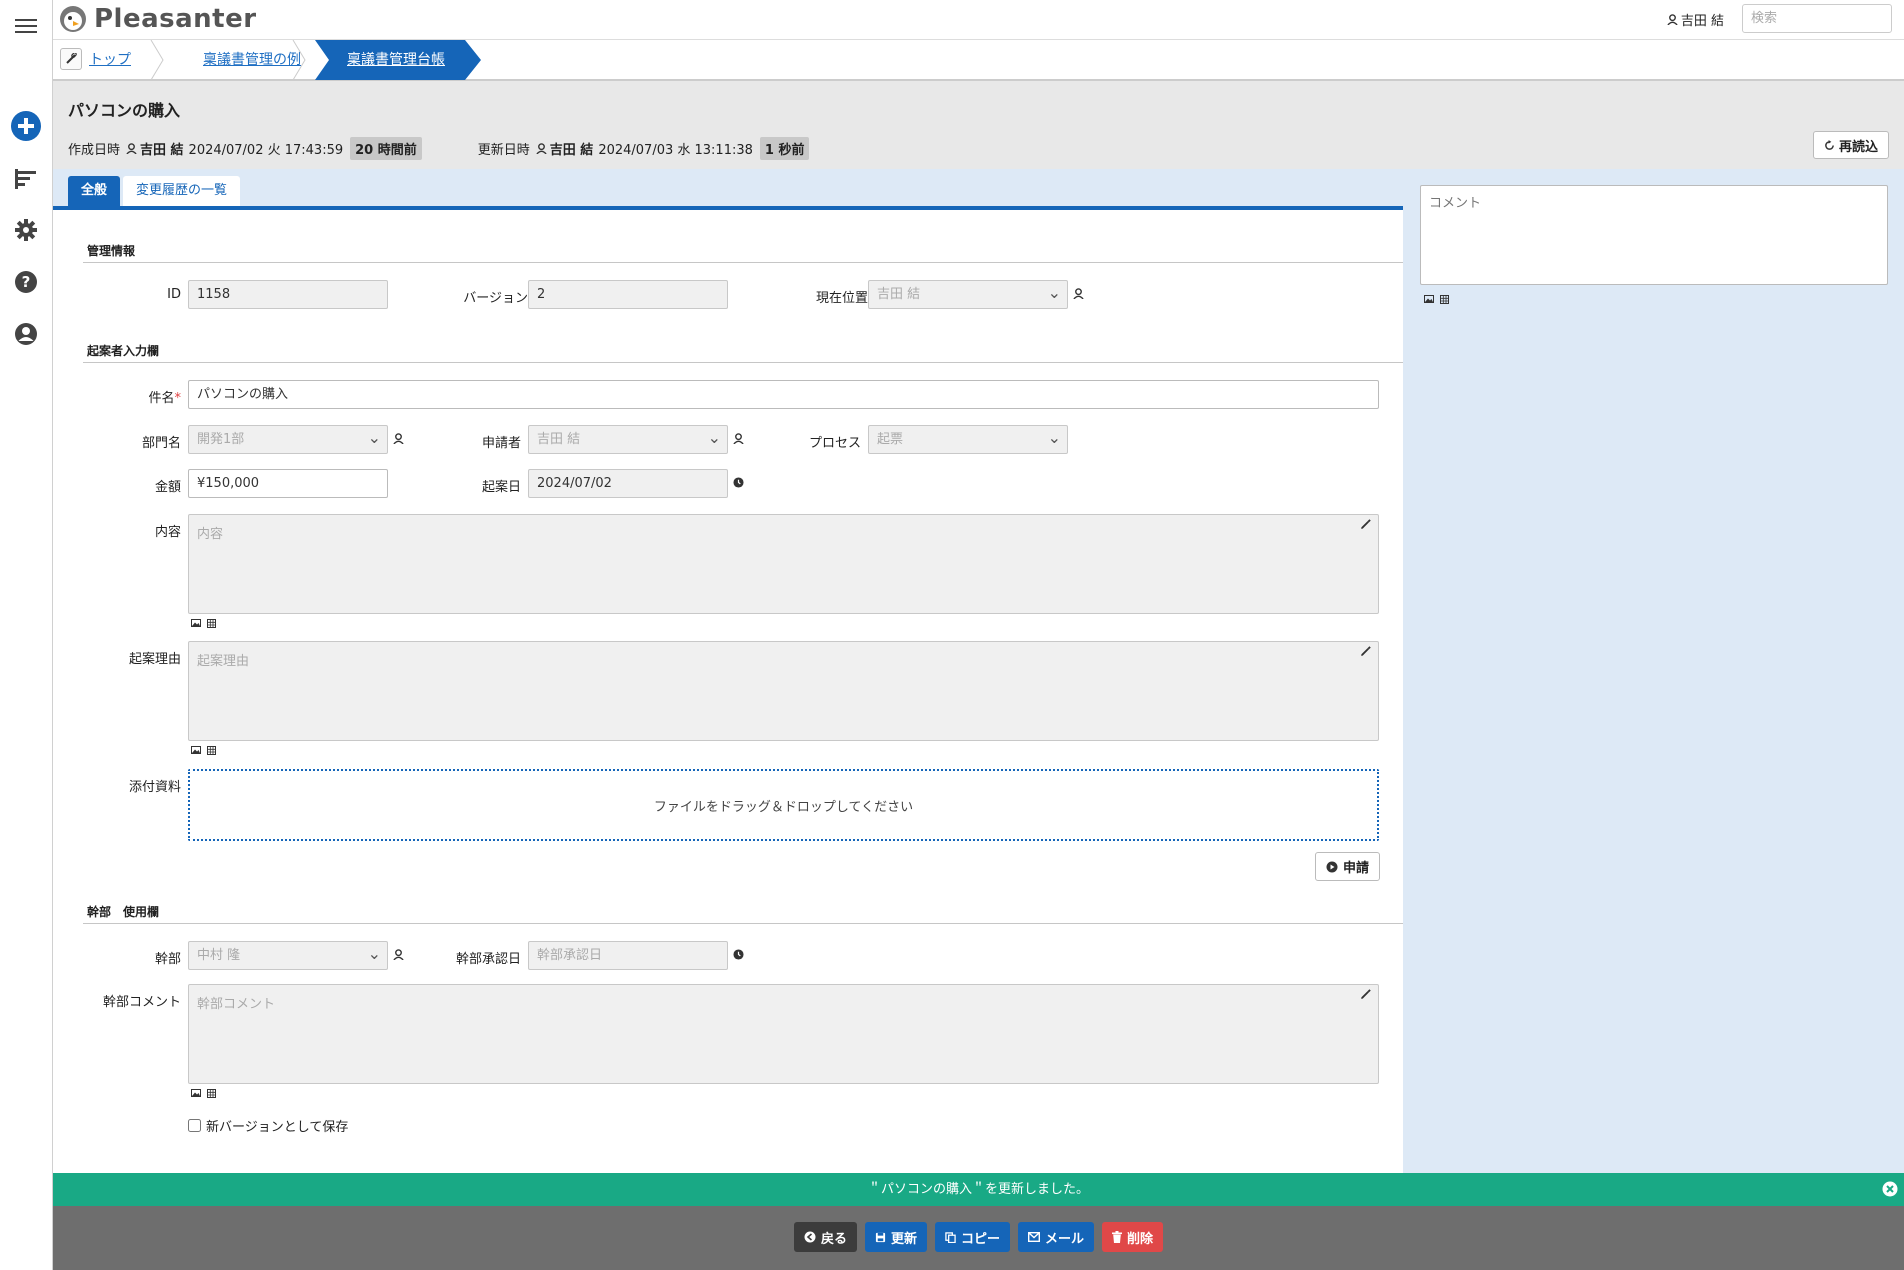 The width and height of the screenshot is (1904, 1270). I want to click on mail-button-label: メール, so click(1065, 1239).